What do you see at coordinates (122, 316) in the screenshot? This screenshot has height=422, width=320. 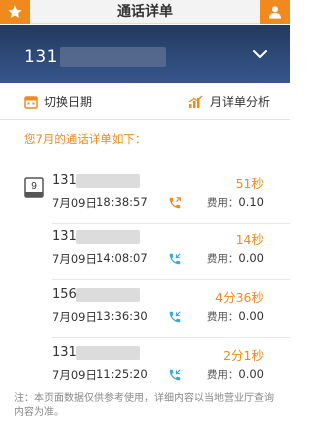 I see `record-time: 13:36:30` at bounding box center [122, 316].